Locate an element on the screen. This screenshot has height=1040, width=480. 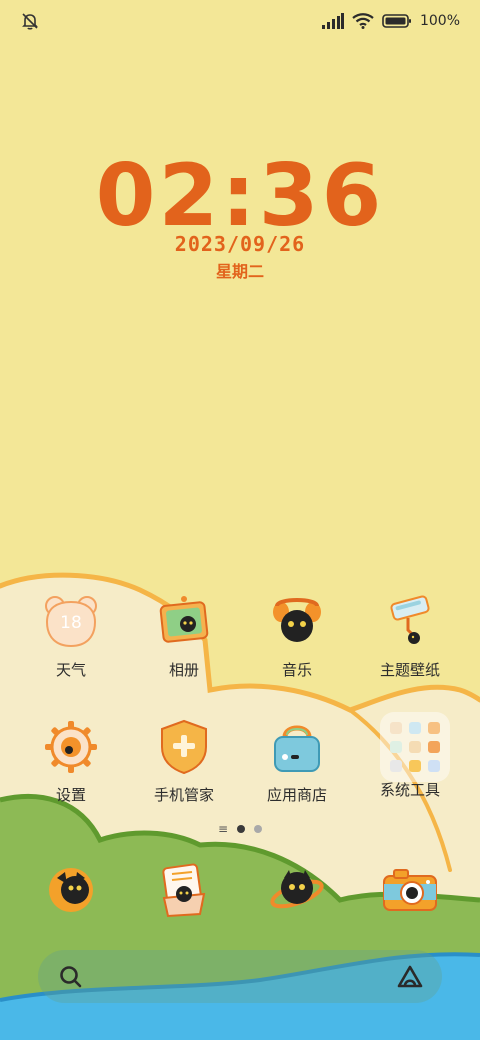
app-system-tools: 系统工具 is located at coordinates (410, 756).